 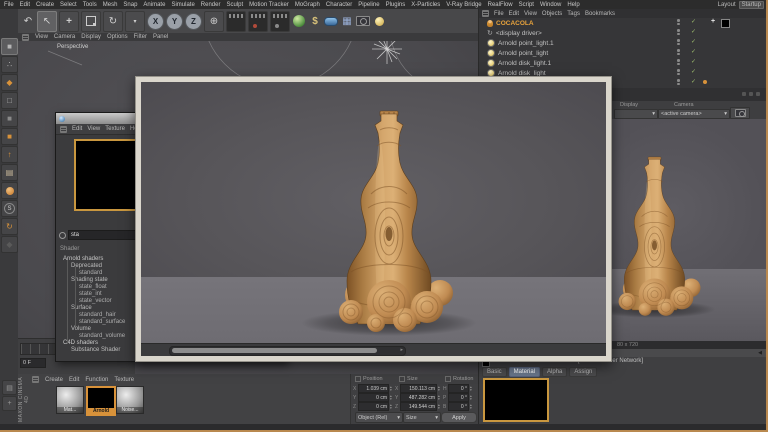 What do you see at coordinates (72, 47) in the screenshot?
I see `viewport-label: Perspective` at bounding box center [72, 47].